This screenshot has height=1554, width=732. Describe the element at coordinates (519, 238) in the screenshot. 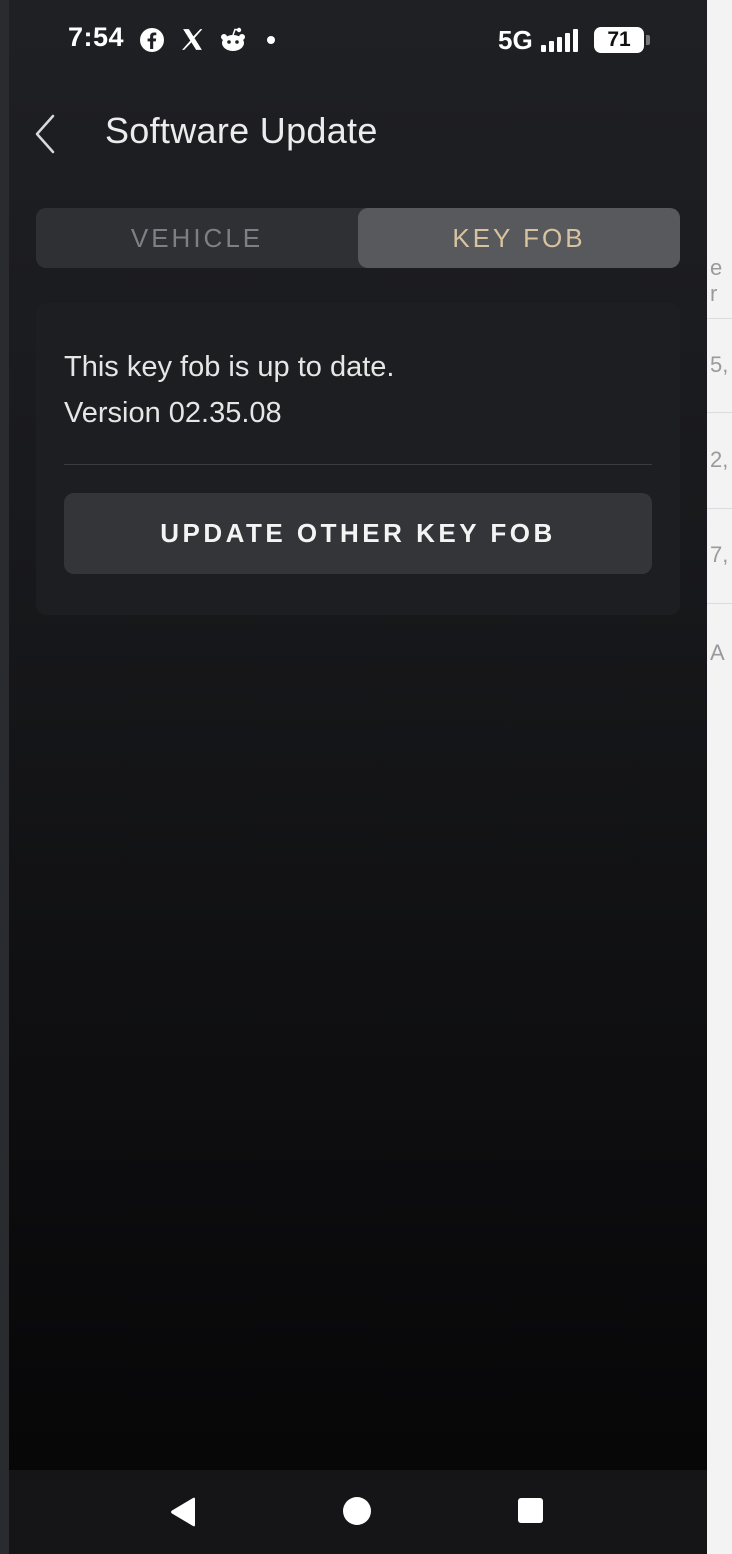

I see `tab-key-fob: KEY FOB` at that location.